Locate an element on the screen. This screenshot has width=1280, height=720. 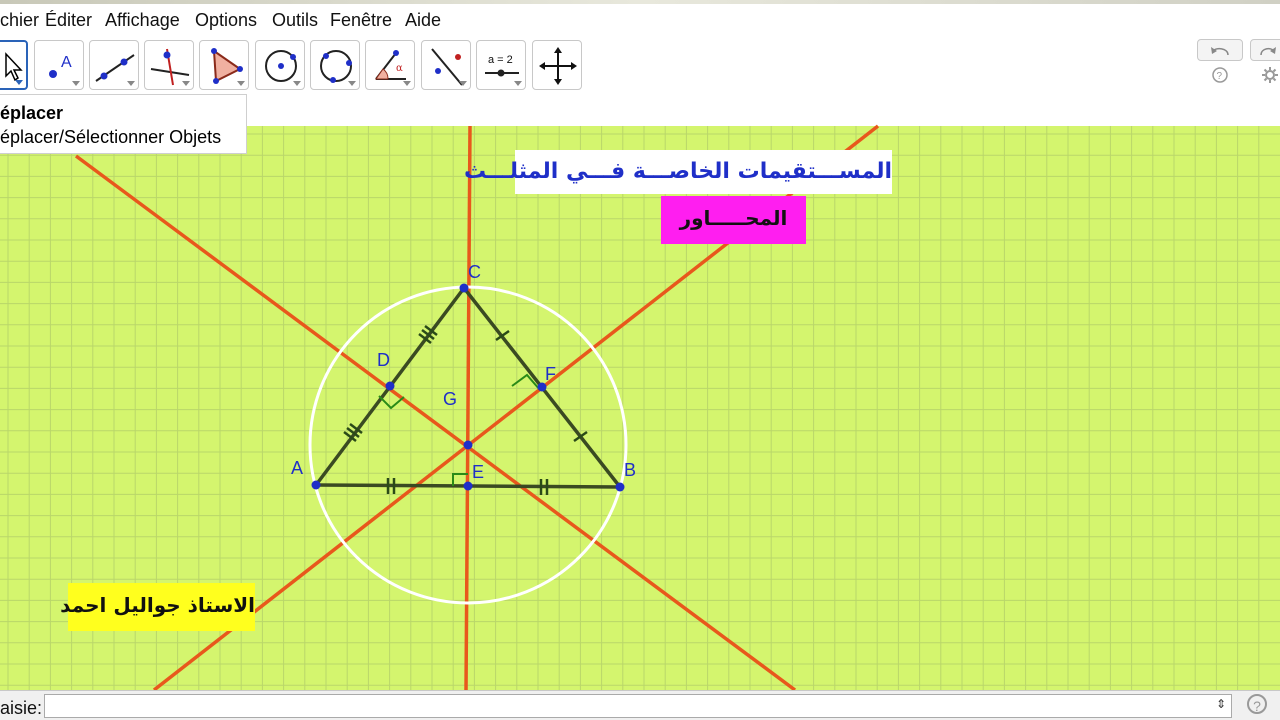
help-icon: ? is located at coordinates (1220, 75).